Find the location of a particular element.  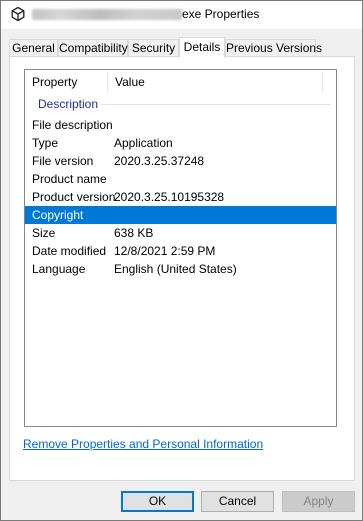

redacted-filename is located at coordinates (107, 14).